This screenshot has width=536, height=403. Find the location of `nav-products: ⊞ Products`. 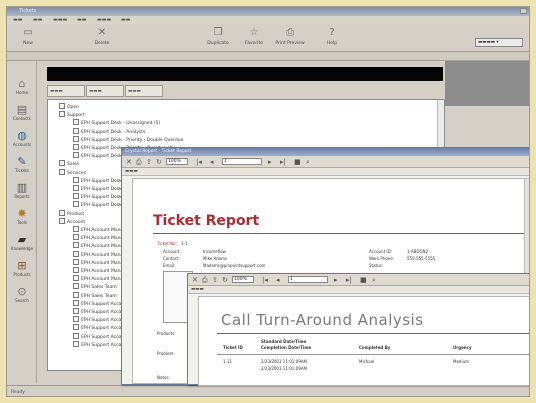

nav-products: ⊞ Products is located at coordinates (22, 270).